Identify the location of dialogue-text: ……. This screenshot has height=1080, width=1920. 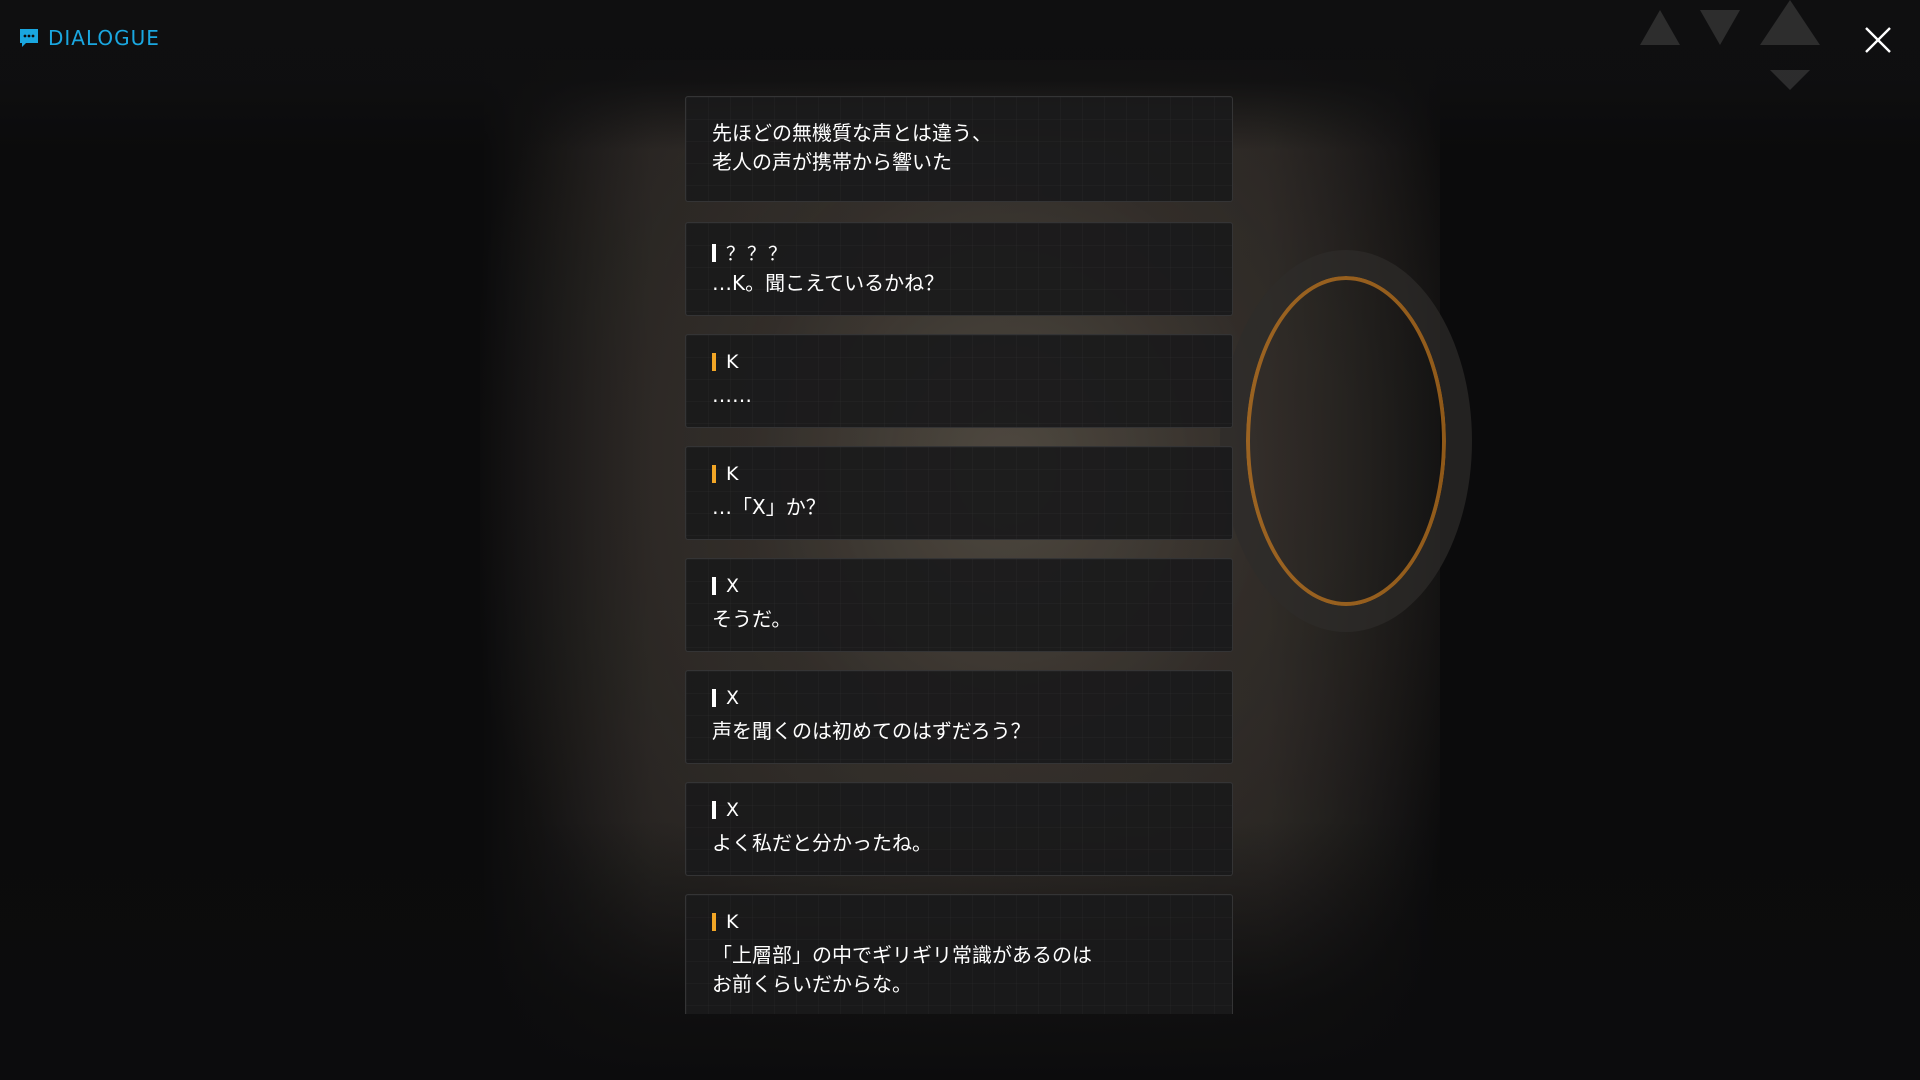
(732, 395).